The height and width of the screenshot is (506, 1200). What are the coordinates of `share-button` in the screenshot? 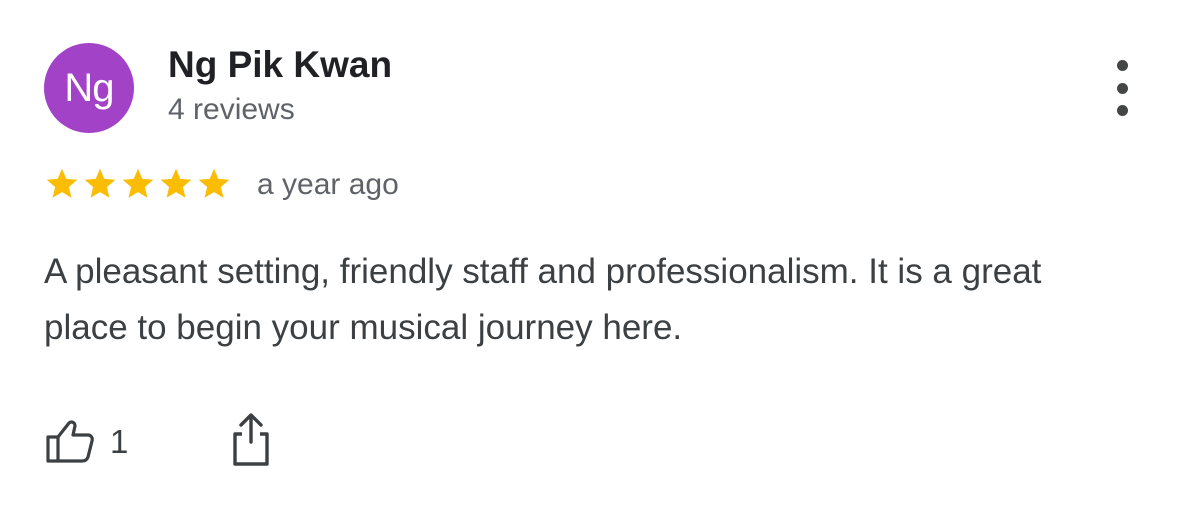 It's located at (251, 439).